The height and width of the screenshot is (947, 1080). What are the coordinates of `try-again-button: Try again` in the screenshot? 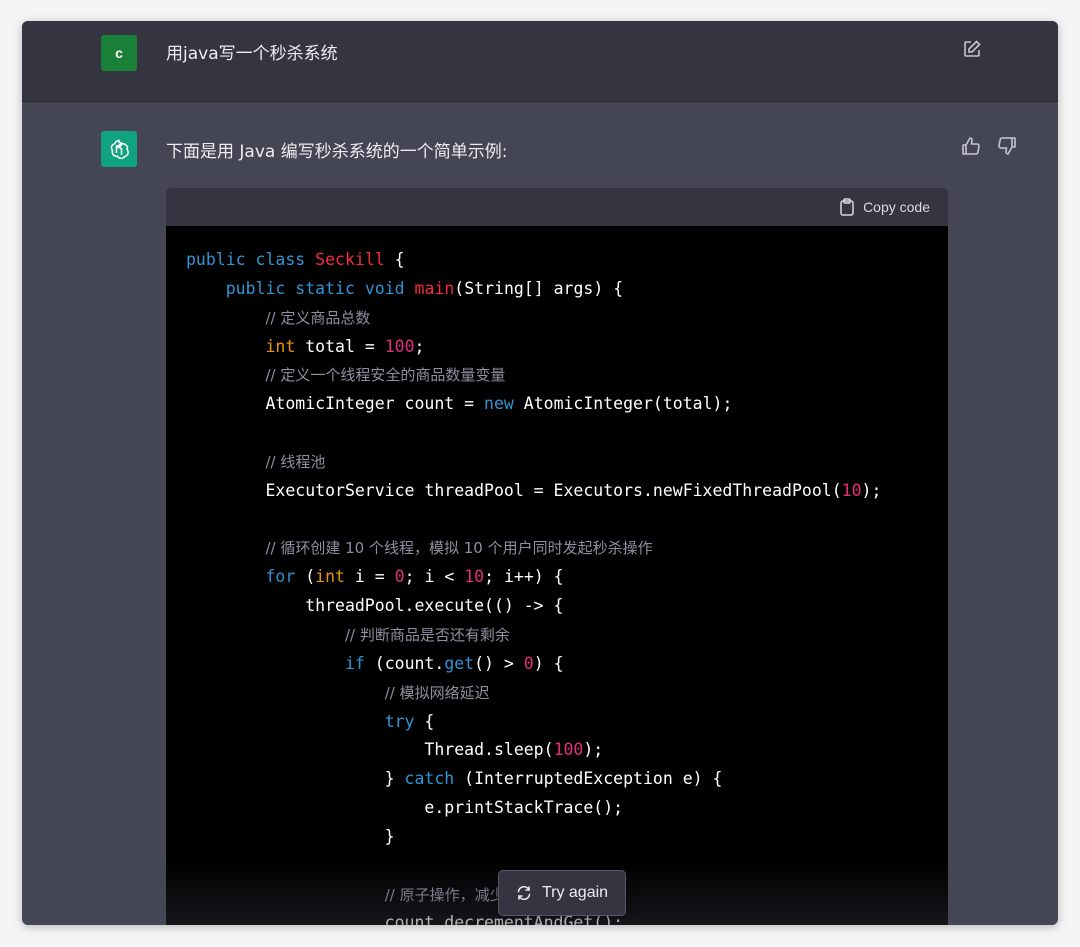 It's located at (562, 893).